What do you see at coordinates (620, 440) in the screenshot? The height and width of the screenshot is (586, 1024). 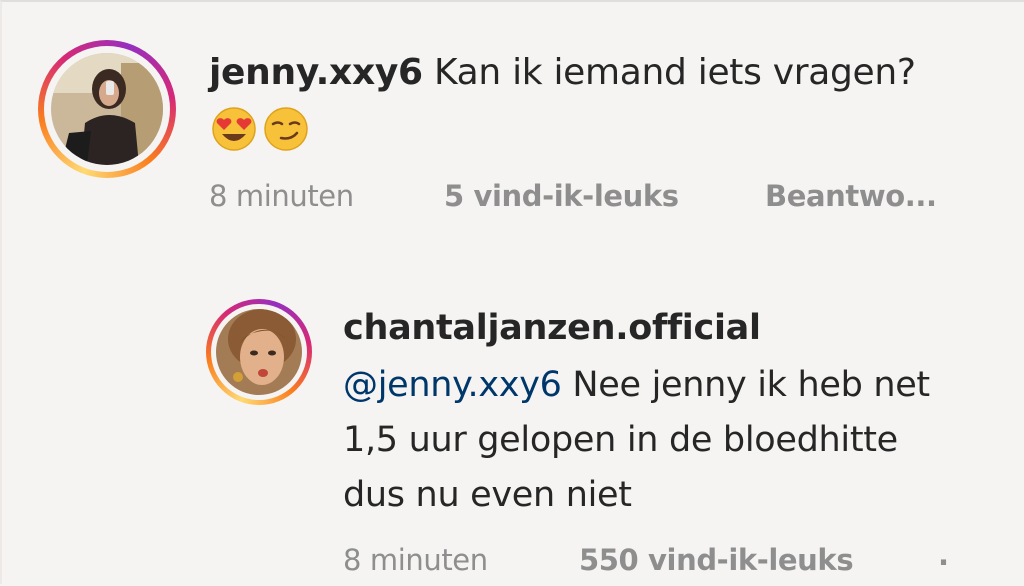 I see `comment-text-line-2: 1,5 uur gelopen in de bloedhitte` at bounding box center [620, 440].